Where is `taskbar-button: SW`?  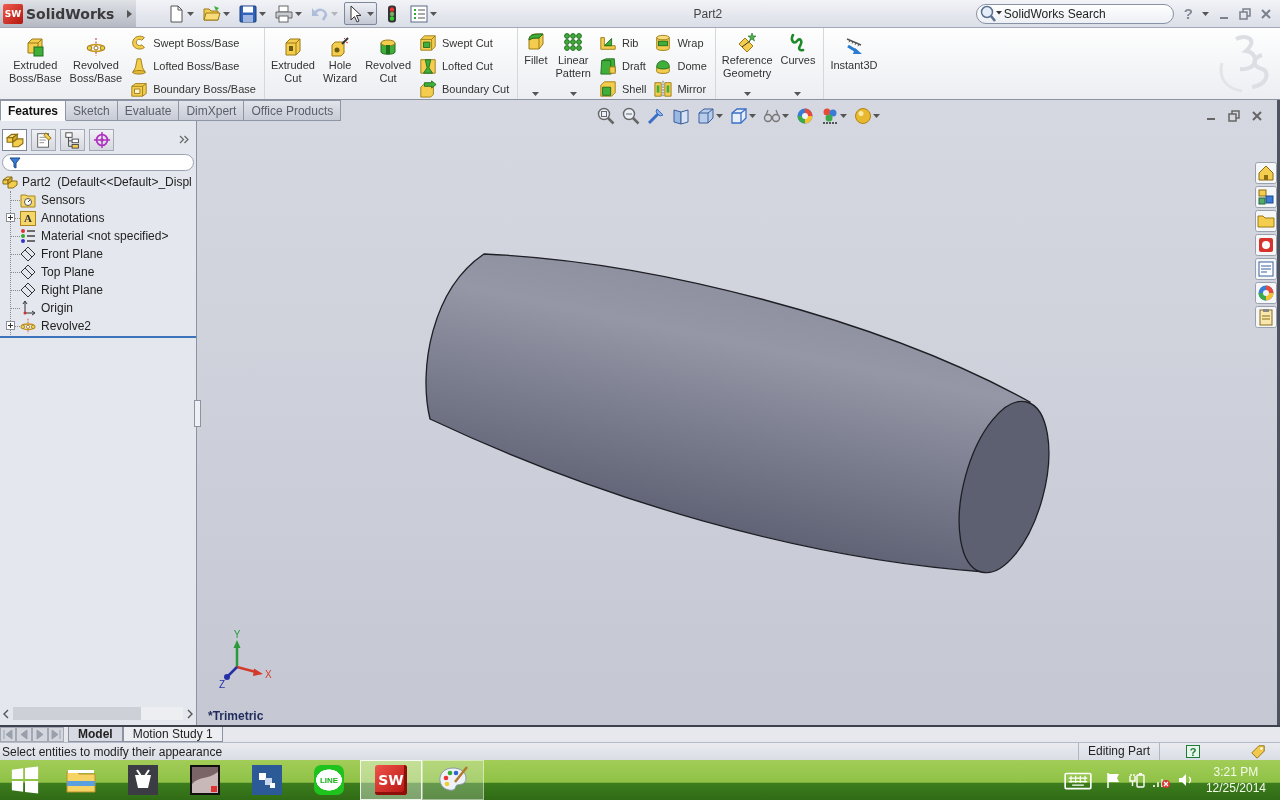
taskbar-button: SW is located at coordinates (391, 780).